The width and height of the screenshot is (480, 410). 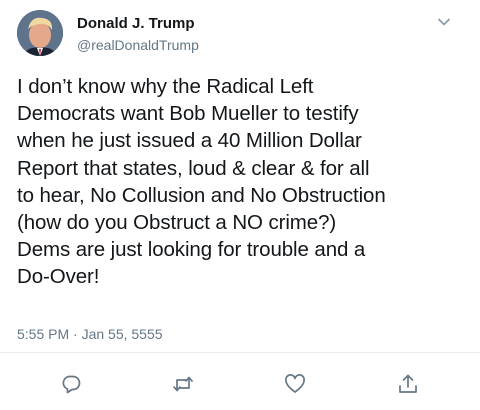 I want to click on share-button, so click(x=408, y=384).